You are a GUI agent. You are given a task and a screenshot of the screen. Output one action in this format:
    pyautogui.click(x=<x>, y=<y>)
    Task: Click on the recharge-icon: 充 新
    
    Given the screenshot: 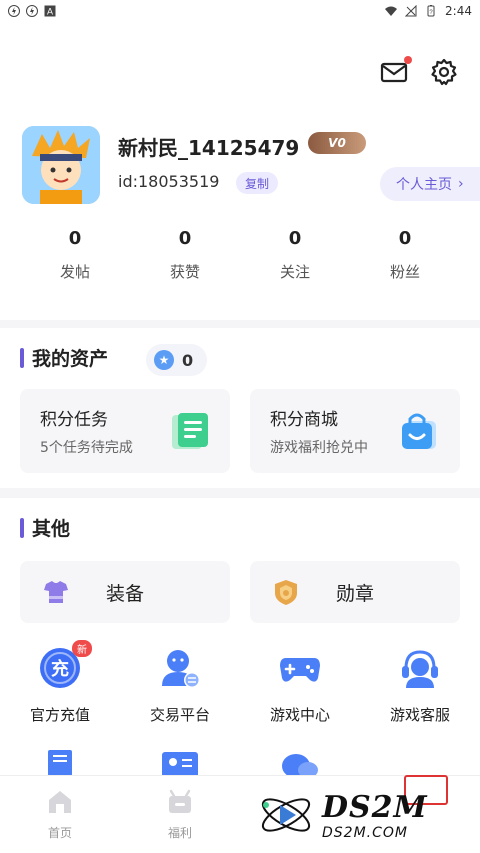 What is the action you would take?
    pyautogui.click(x=65, y=665)
    